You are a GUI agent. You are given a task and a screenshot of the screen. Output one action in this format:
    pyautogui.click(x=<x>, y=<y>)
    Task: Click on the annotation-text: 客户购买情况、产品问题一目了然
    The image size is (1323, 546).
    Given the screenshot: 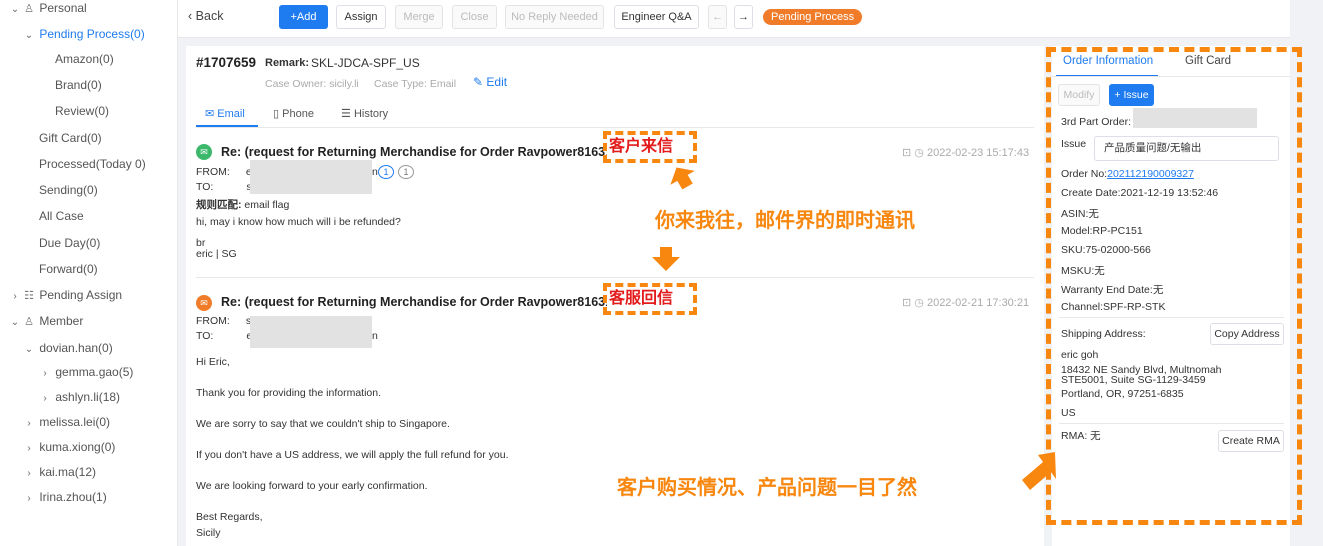 What is the action you would take?
    pyautogui.click(x=767, y=488)
    